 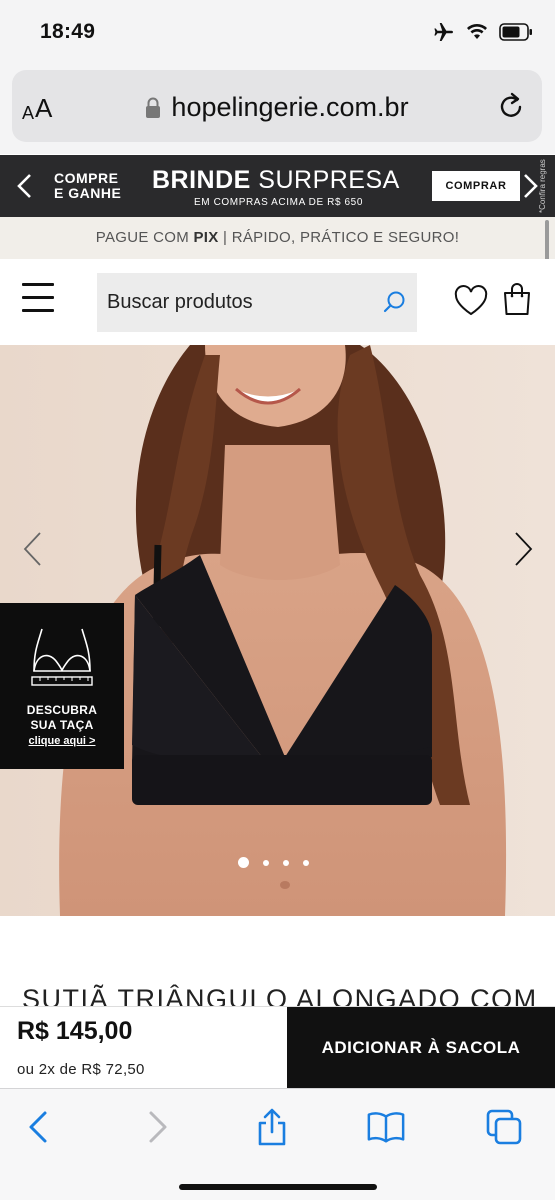 I want to click on share-icon, so click(x=272, y=1127).